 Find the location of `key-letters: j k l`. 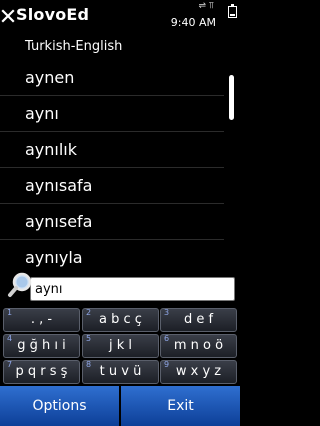

key-letters: j k l is located at coordinates (120, 345).